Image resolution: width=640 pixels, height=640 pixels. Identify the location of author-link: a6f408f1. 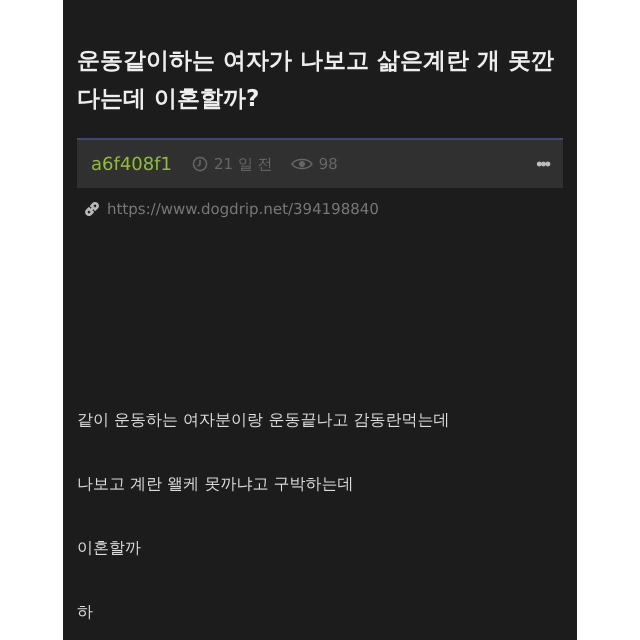
(131, 164).